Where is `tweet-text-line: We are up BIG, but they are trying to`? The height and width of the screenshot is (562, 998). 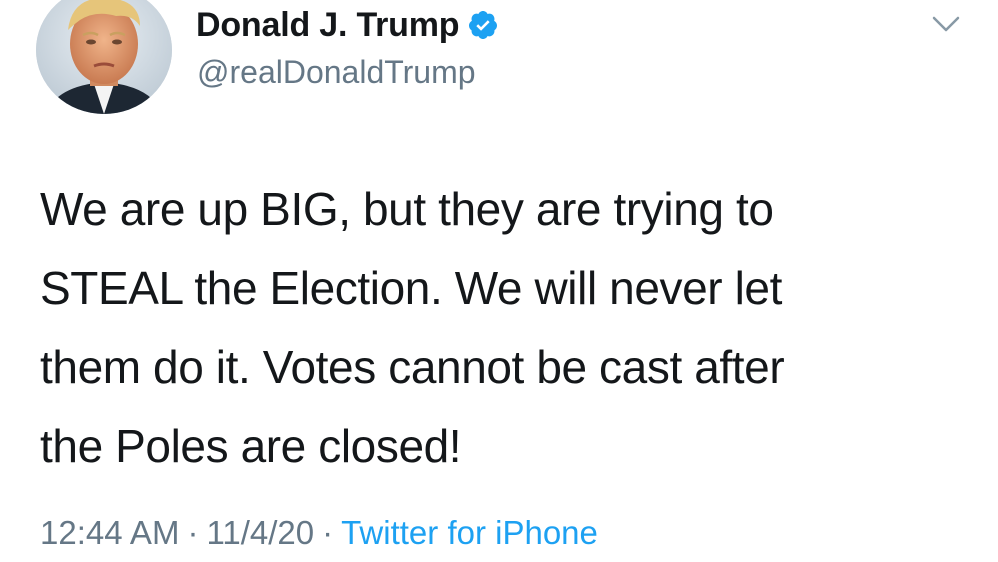 tweet-text-line: We are up BIG, but they are trying to is located at coordinates (407, 209).